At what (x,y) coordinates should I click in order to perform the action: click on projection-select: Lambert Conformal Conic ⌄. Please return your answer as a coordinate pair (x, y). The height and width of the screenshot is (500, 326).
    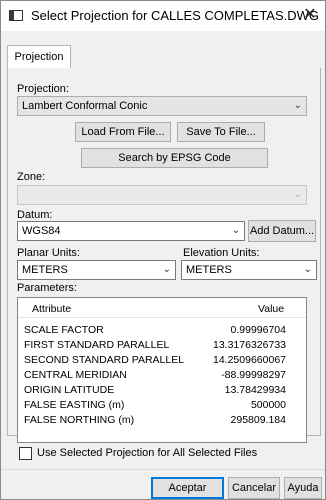
    Looking at the image, I should click on (162, 106).